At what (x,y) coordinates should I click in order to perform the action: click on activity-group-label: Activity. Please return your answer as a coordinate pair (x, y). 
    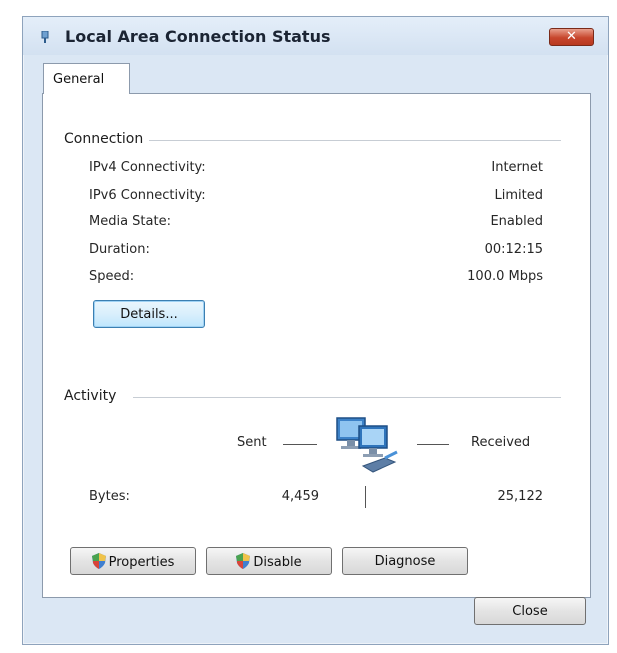
    Looking at the image, I should click on (93, 396).